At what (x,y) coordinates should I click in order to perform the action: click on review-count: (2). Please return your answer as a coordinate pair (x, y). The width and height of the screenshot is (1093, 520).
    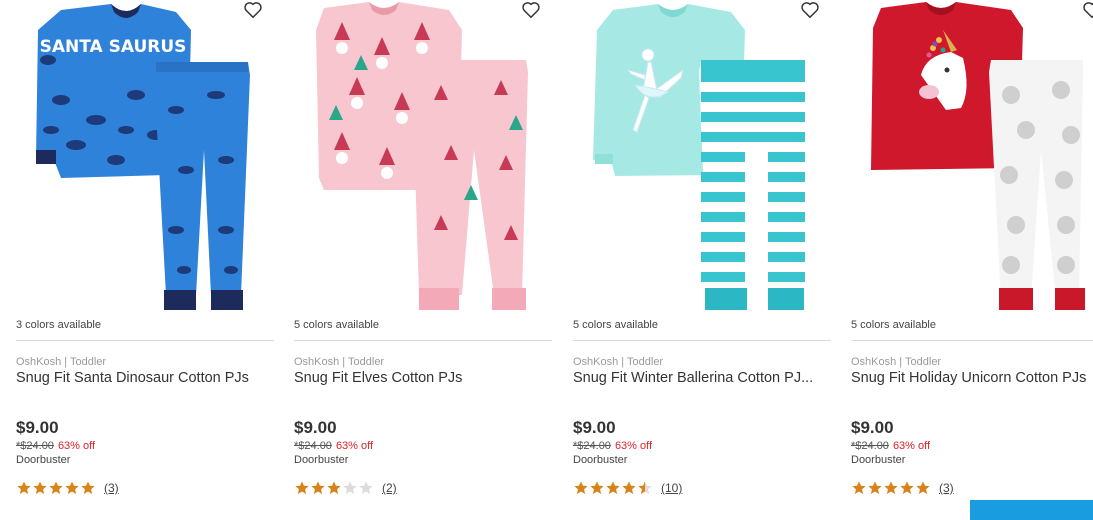
    Looking at the image, I should click on (389, 488).